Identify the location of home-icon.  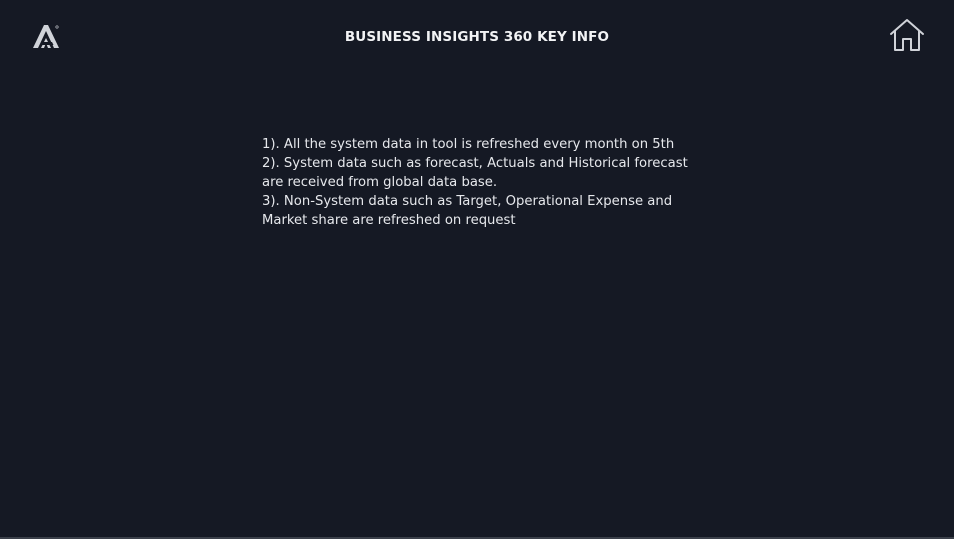
(907, 35).